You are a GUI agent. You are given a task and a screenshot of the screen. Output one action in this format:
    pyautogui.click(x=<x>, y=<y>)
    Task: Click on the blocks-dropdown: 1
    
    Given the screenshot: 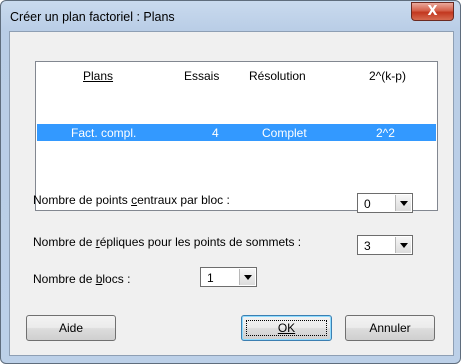 What is the action you would take?
    pyautogui.click(x=228, y=277)
    